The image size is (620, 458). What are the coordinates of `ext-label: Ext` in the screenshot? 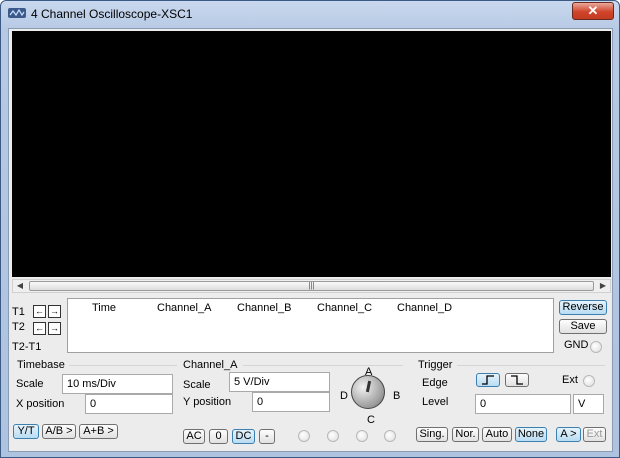 It's located at (570, 380).